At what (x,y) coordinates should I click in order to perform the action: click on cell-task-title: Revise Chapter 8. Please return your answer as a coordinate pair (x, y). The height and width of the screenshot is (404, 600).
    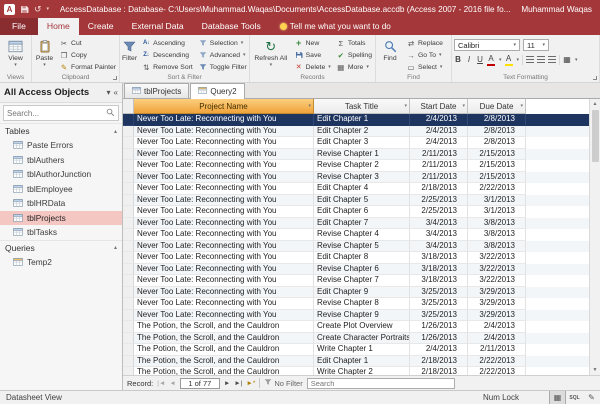
    Looking at the image, I should click on (362, 304).